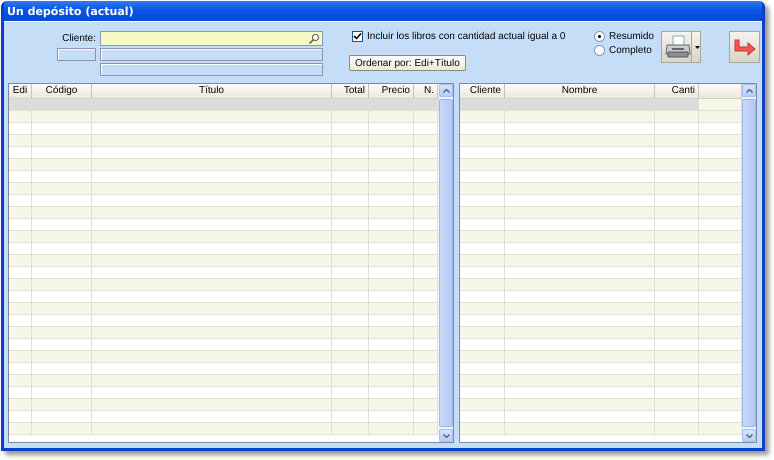 The width and height of the screenshot is (774, 460). Describe the element at coordinates (407, 63) in the screenshot. I see `sort-button: Ordenar por: Edi+Título` at that location.